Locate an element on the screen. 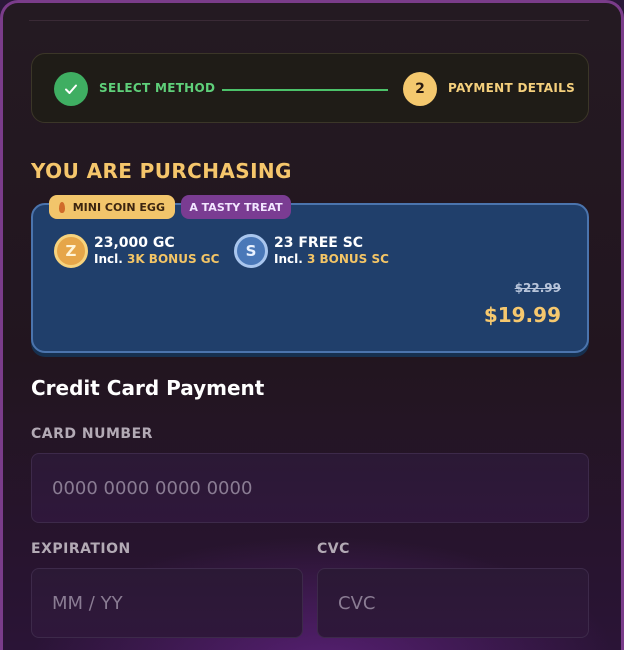  sweeps-coin-bonus-prefix: Incl. is located at coordinates (288, 259).